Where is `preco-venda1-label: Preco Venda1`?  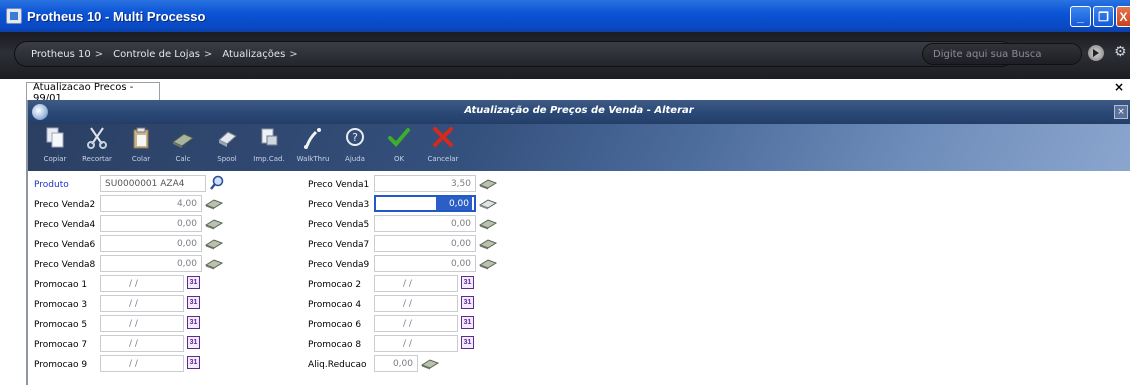 preco-venda1-label: Preco Venda1 is located at coordinates (339, 185).